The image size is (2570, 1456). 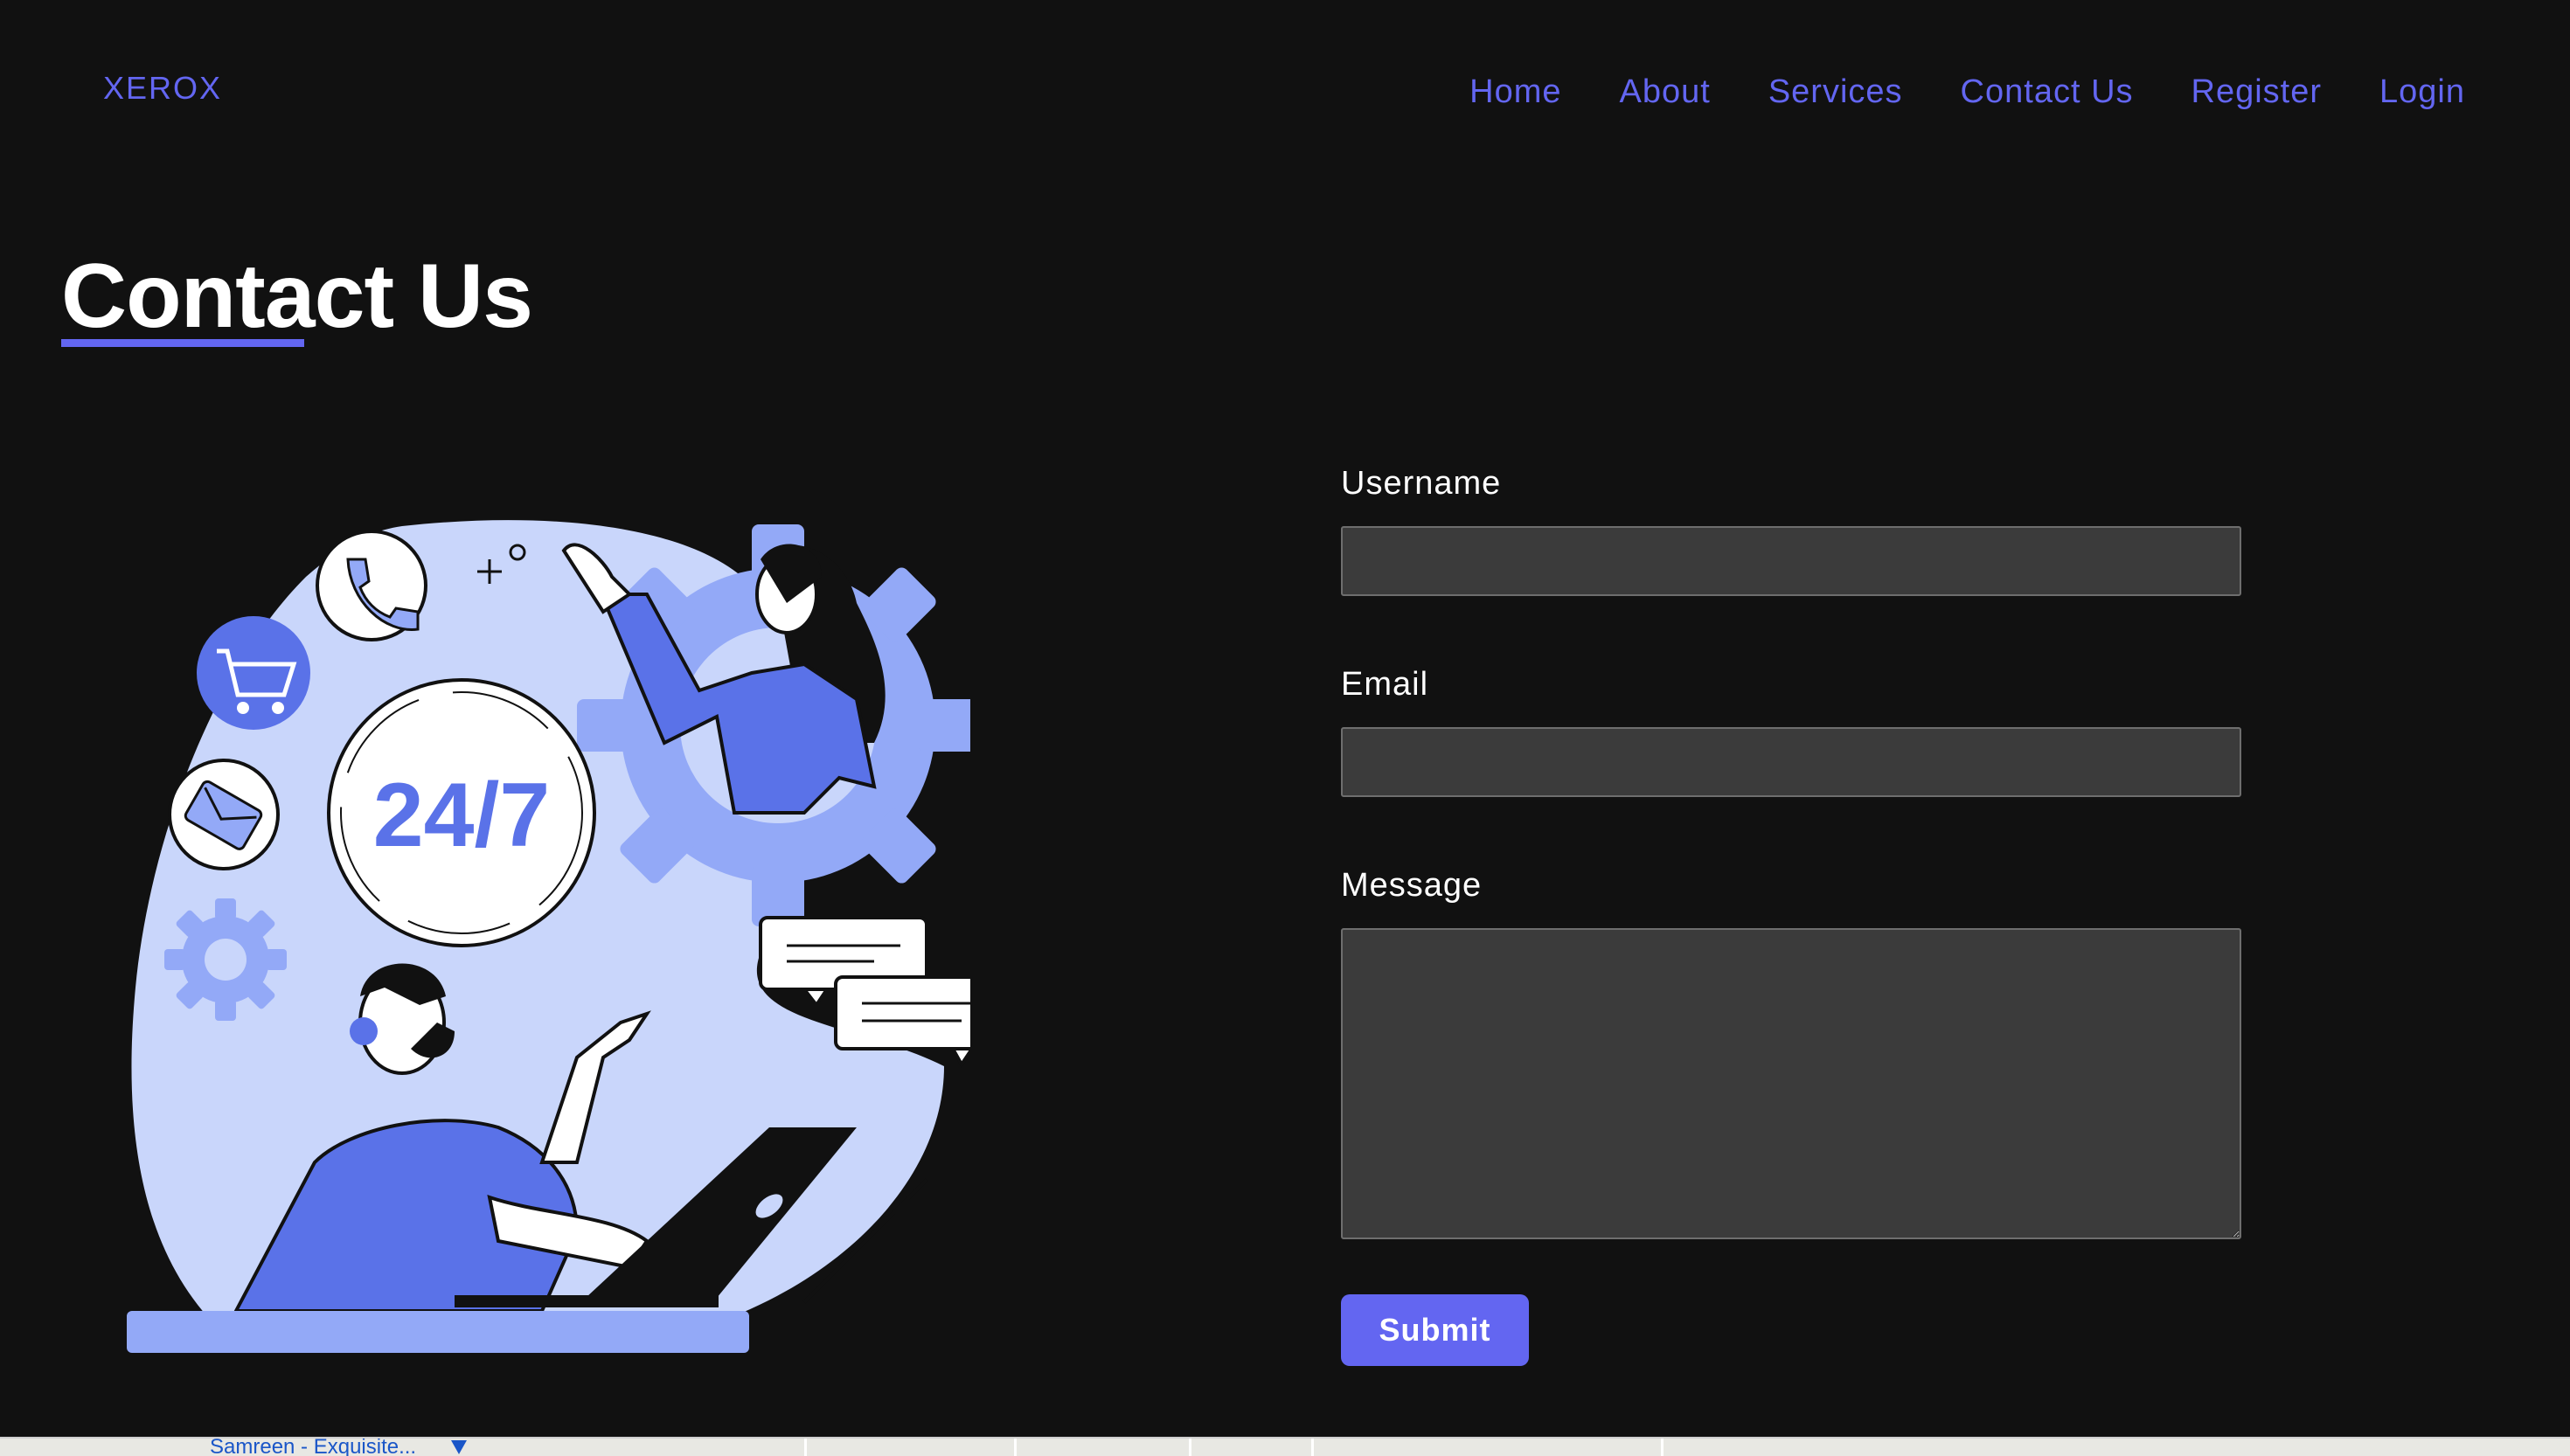 What do you see at coordinates (1791, 1083) in the screenshot?
I see `message-textarea` at bounding box center [1791, 1083].